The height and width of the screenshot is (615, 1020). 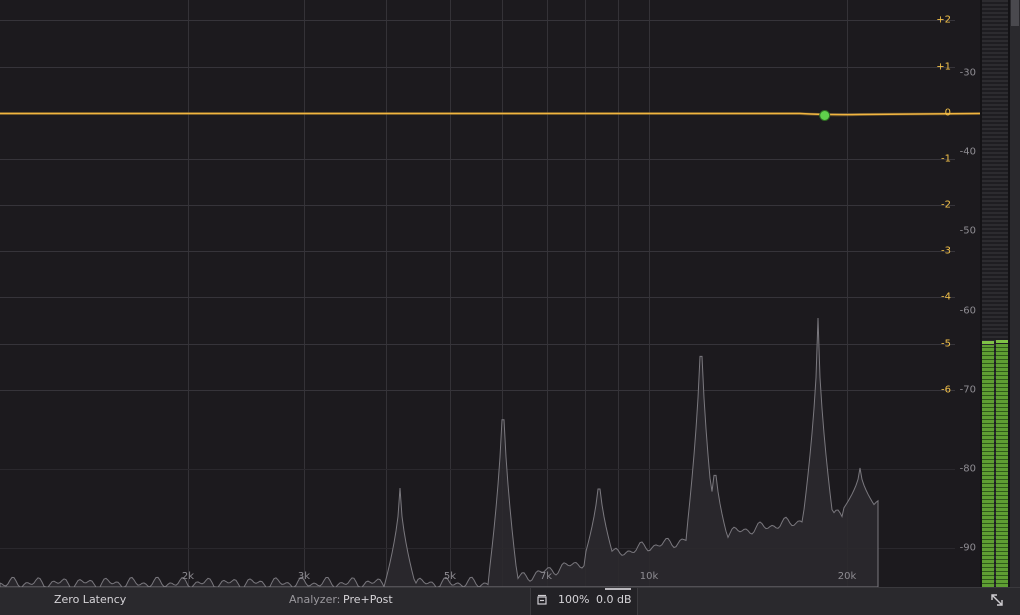 What do you see at coordinates (943, 20) in the screenshot?
I see `gain-label: +2` at bounding box center [943, 20].